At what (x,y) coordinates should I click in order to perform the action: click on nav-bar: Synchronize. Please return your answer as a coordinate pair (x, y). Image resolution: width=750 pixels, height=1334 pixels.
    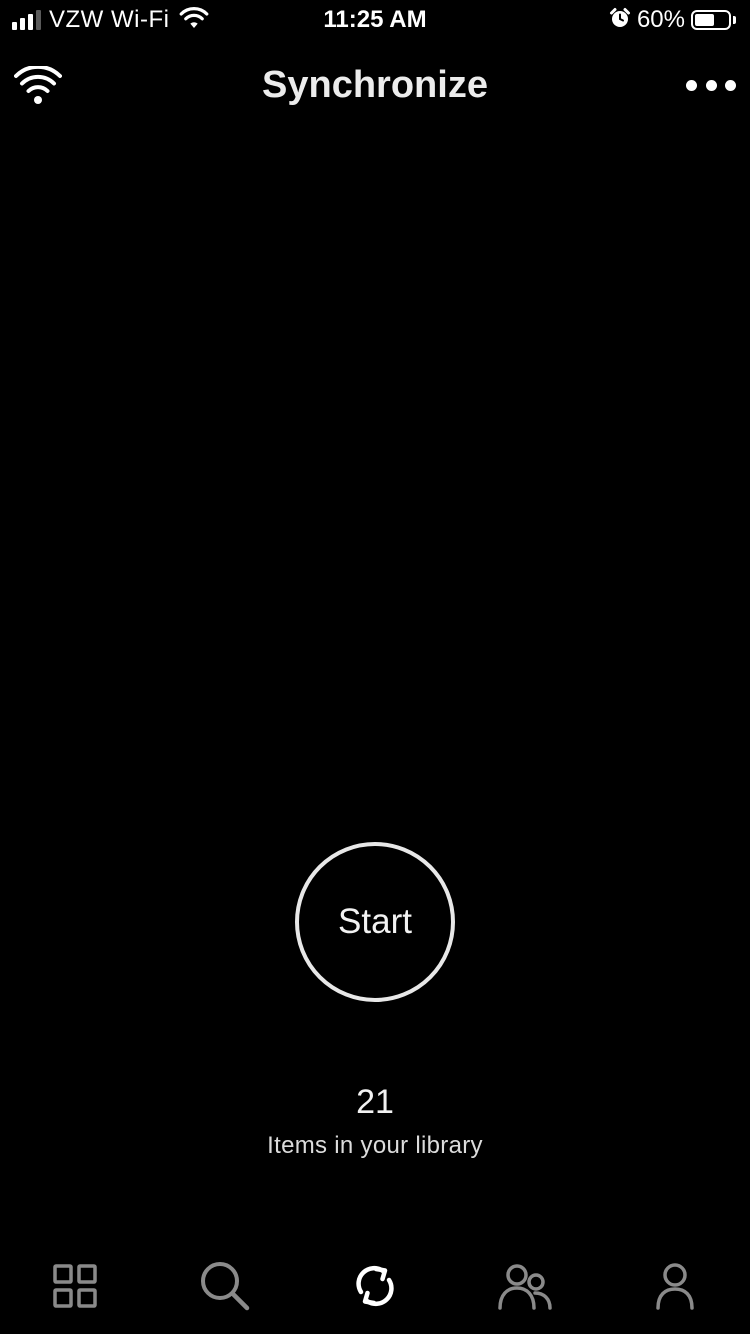
    Looking at the image, I should click on (375, 85).